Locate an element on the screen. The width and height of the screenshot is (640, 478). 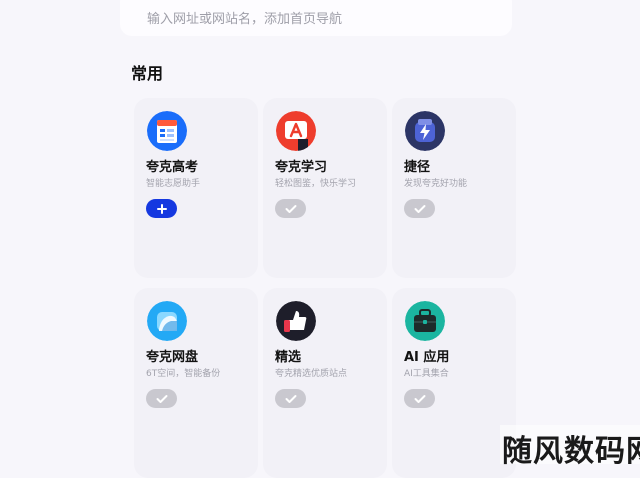
study-a-icon is located at coordinates (296, 131).